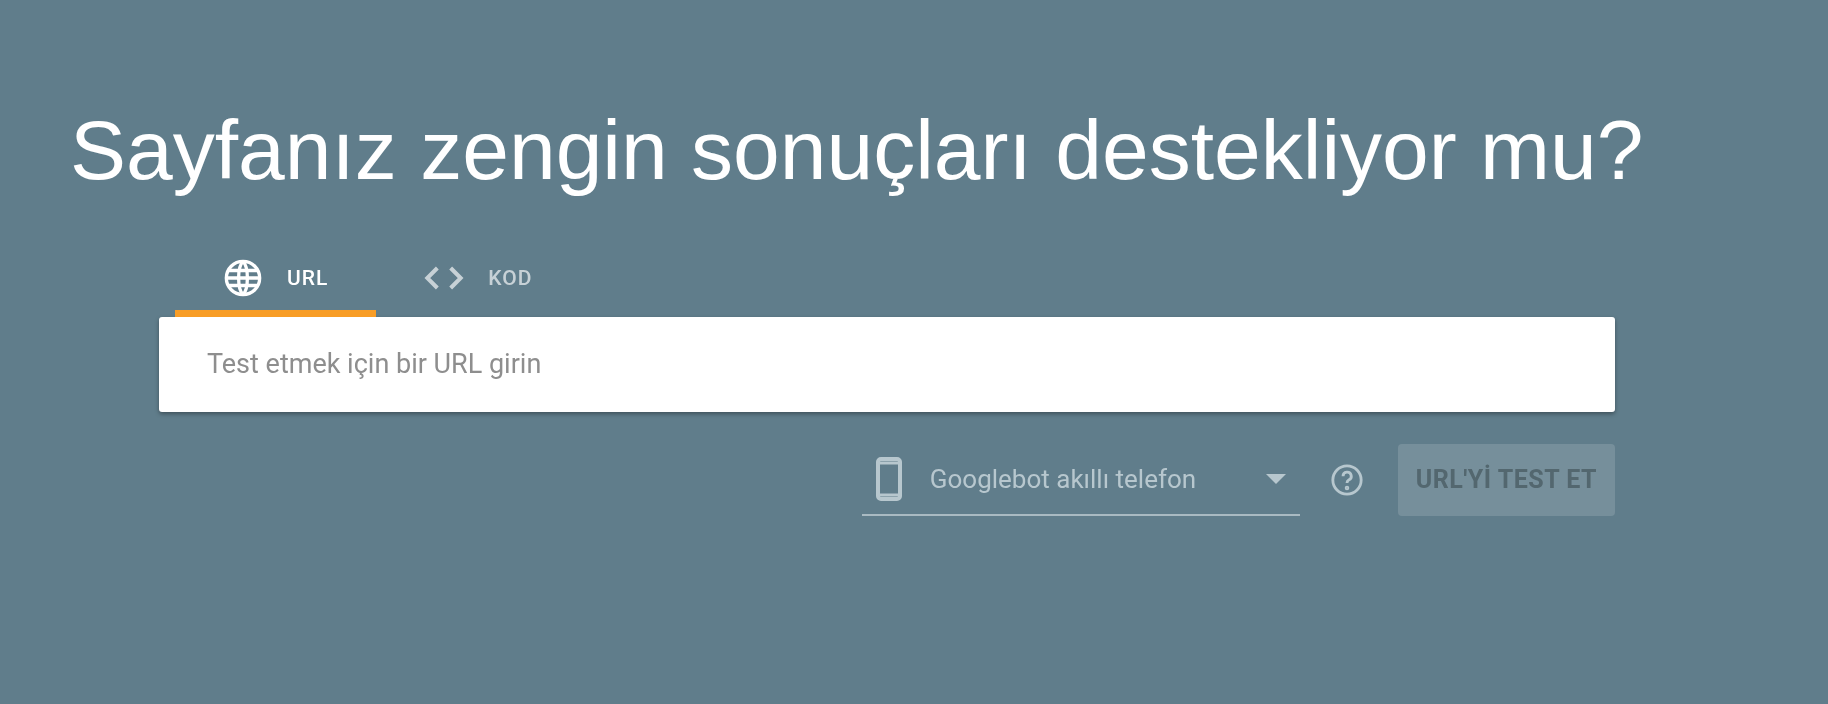 The image size is (1828, 704). What do you see at coordinates (1346, 479) in the screenshot?
I see `help-icon` at bounding box center [1346, 479].